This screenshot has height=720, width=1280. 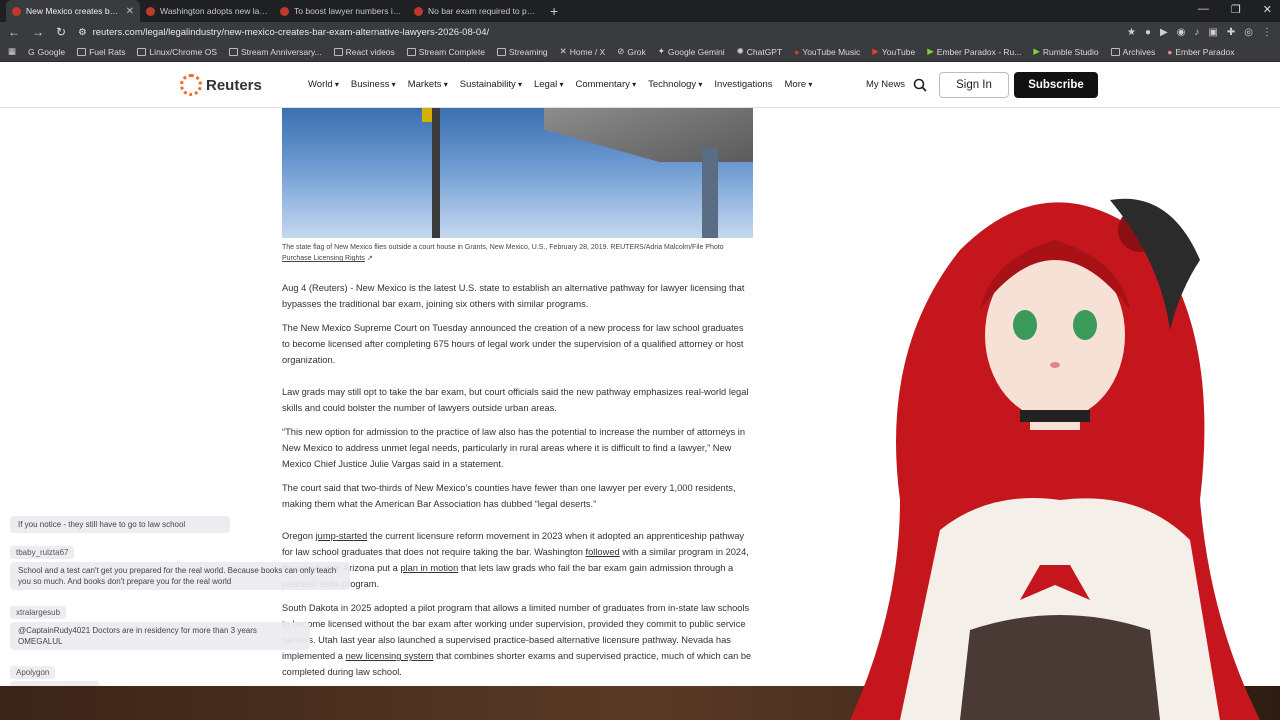 What do you see at coordinates (342, 536) in the screenshot?
I see `jump-started-link: jump-started` at bounding box center [342, 536].